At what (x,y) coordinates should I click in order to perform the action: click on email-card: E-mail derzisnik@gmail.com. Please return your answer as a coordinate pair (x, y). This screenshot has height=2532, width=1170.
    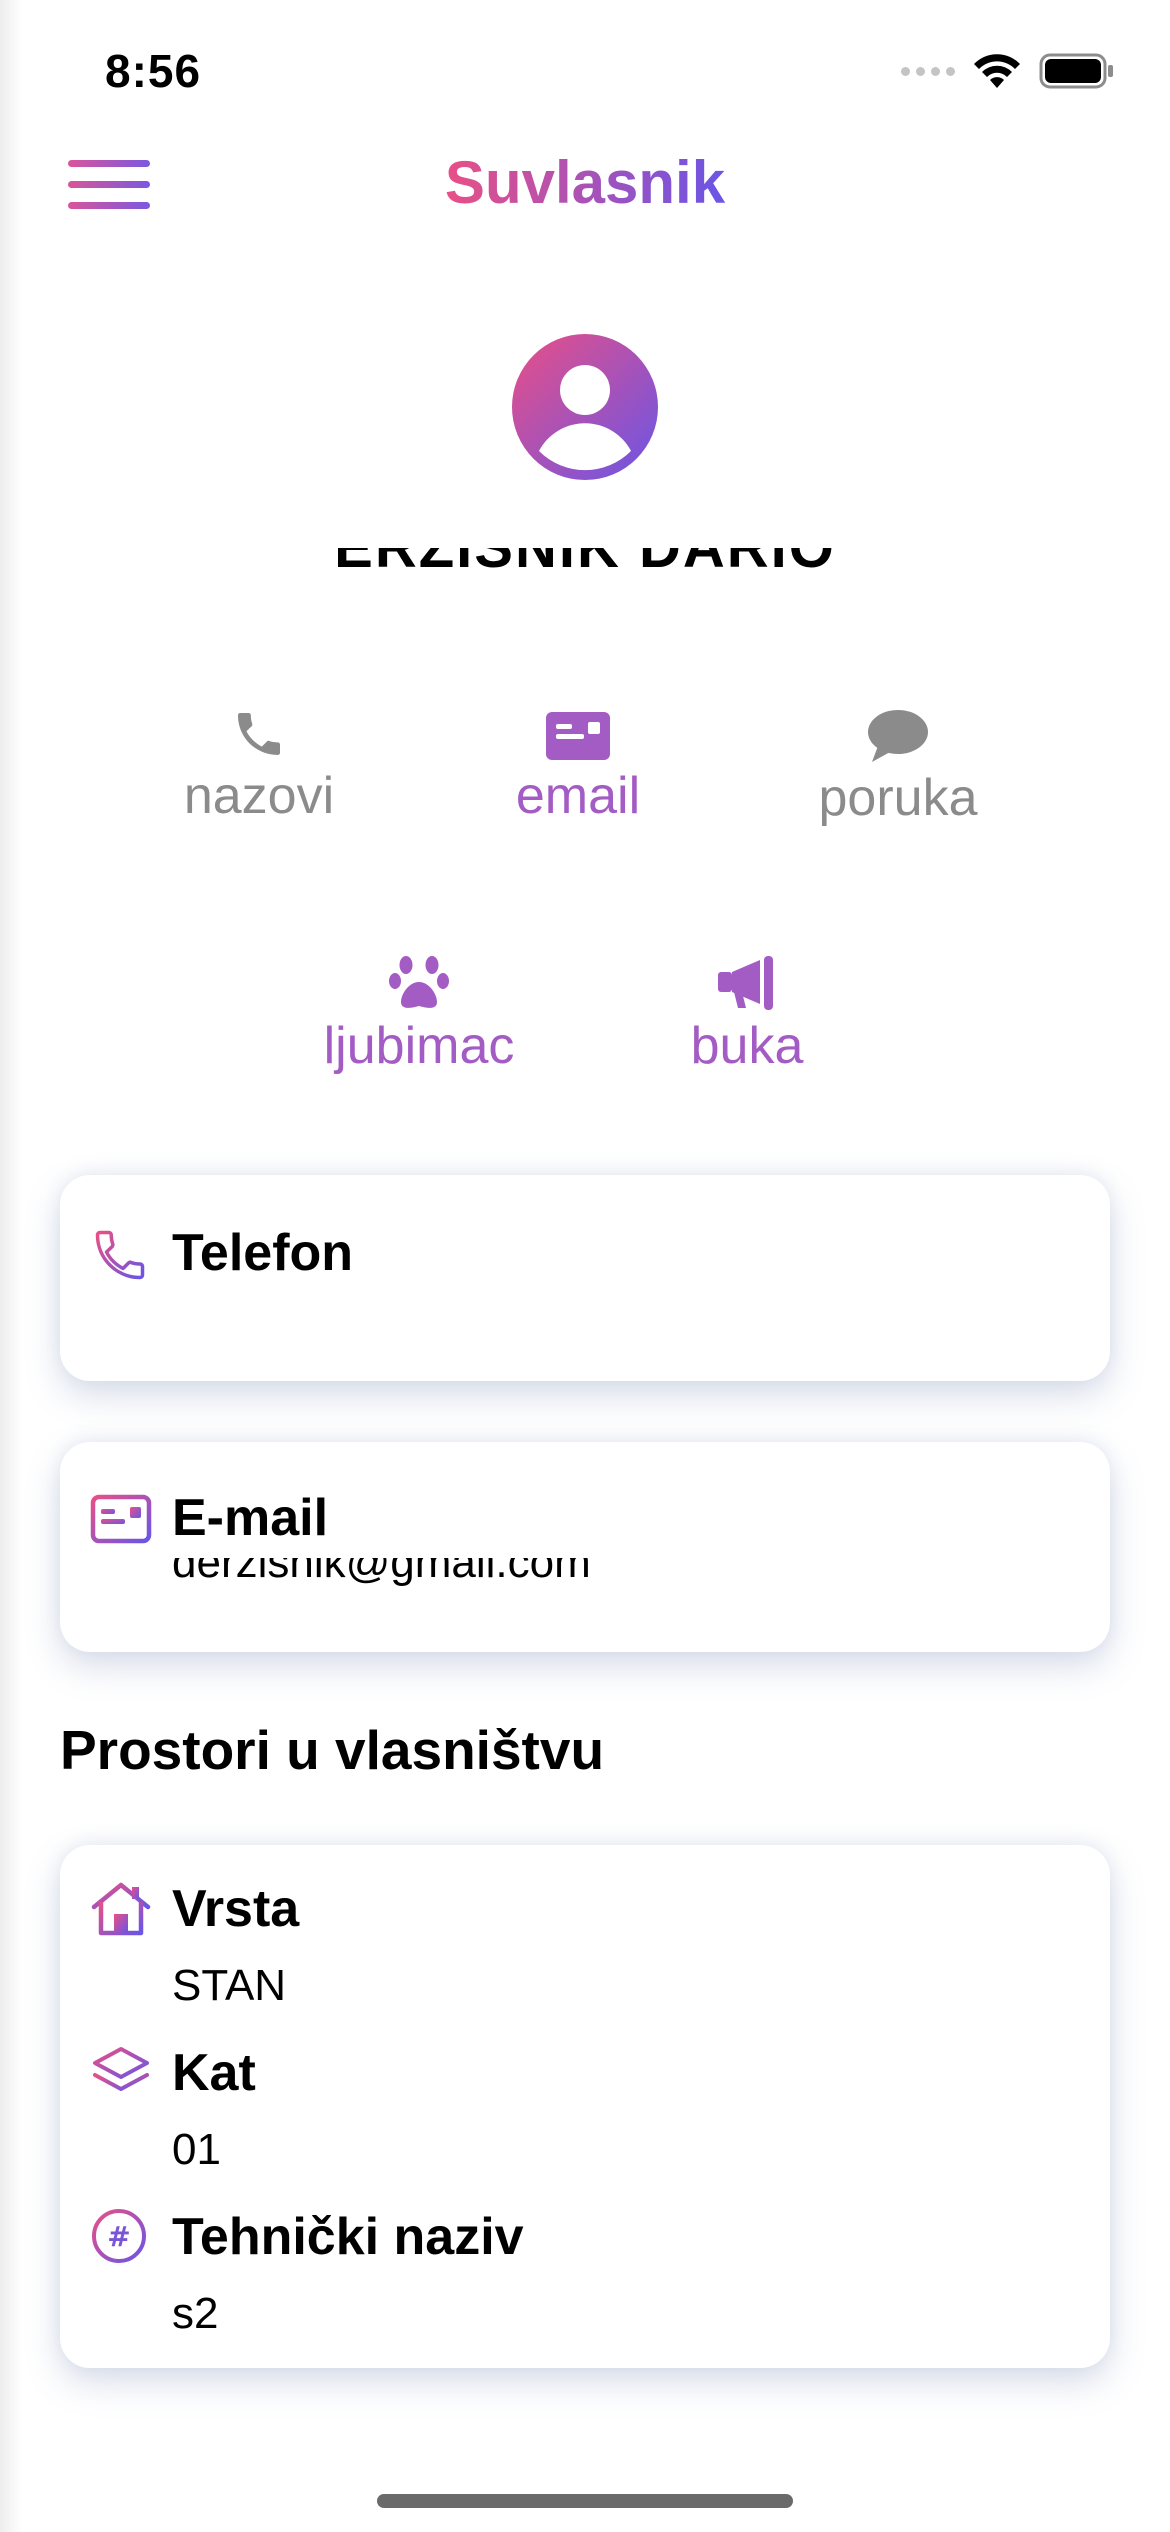
    Looking at the image, I should click on (585, 1547).